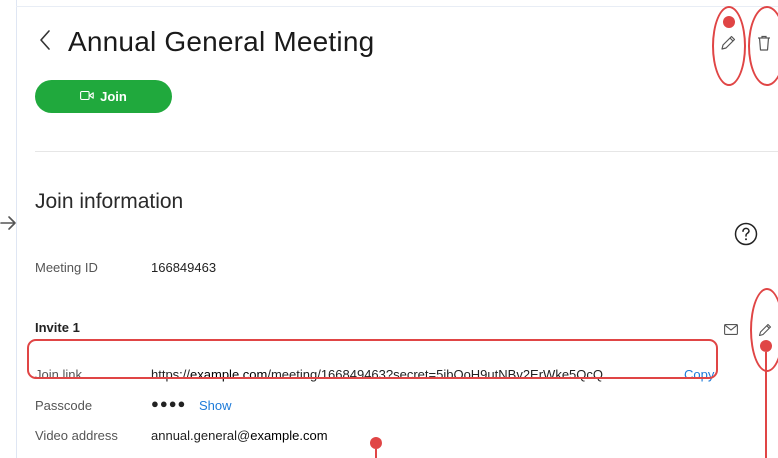  Describe the element at coordinates (397, 6) in the screenshot. I see `panel-top-border` at that location.